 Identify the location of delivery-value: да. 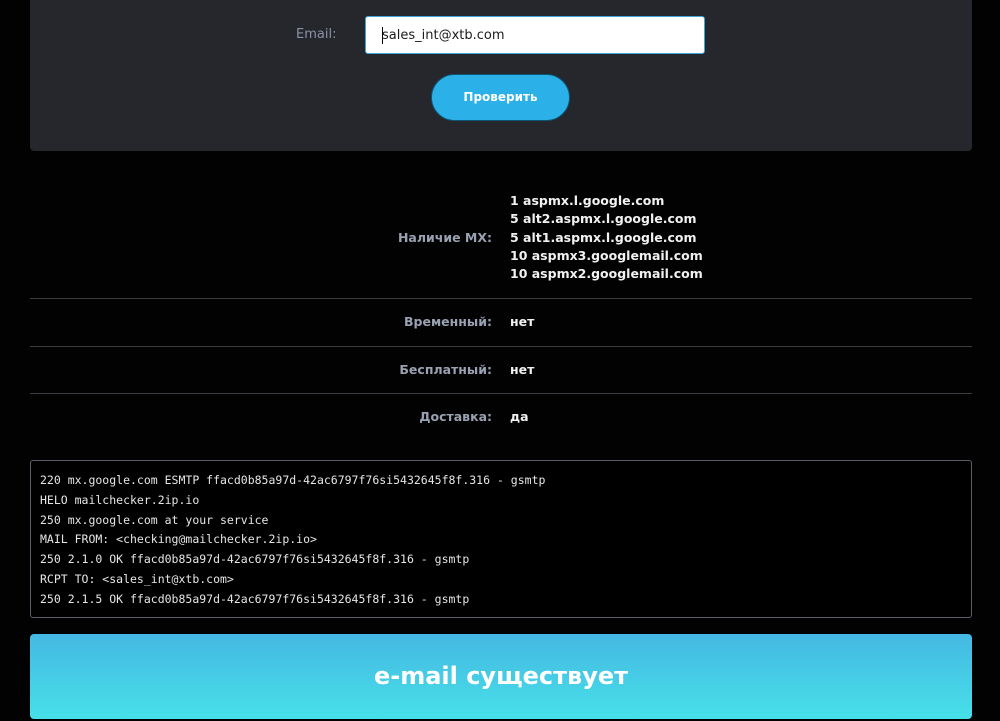
(519, 416).